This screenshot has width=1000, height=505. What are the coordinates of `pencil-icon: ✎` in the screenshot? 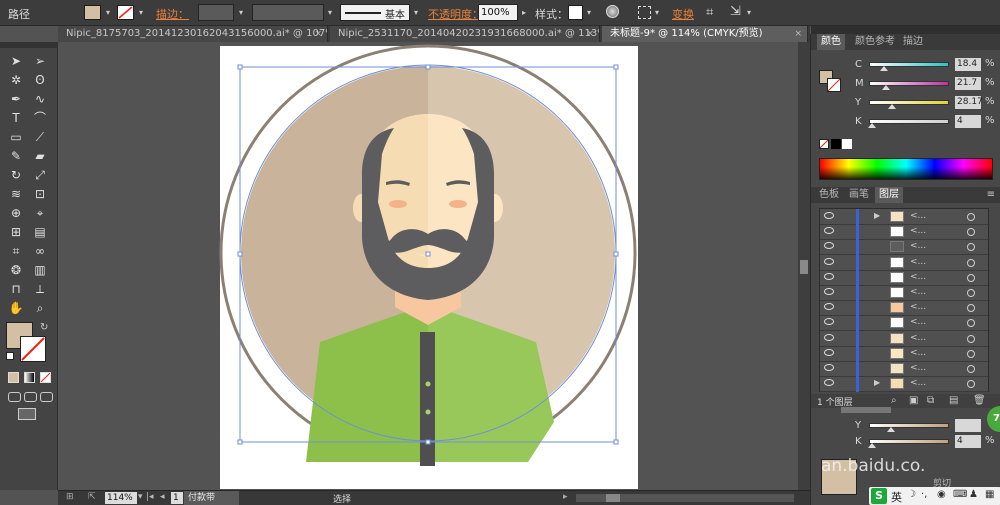 It's located at (16, 156).